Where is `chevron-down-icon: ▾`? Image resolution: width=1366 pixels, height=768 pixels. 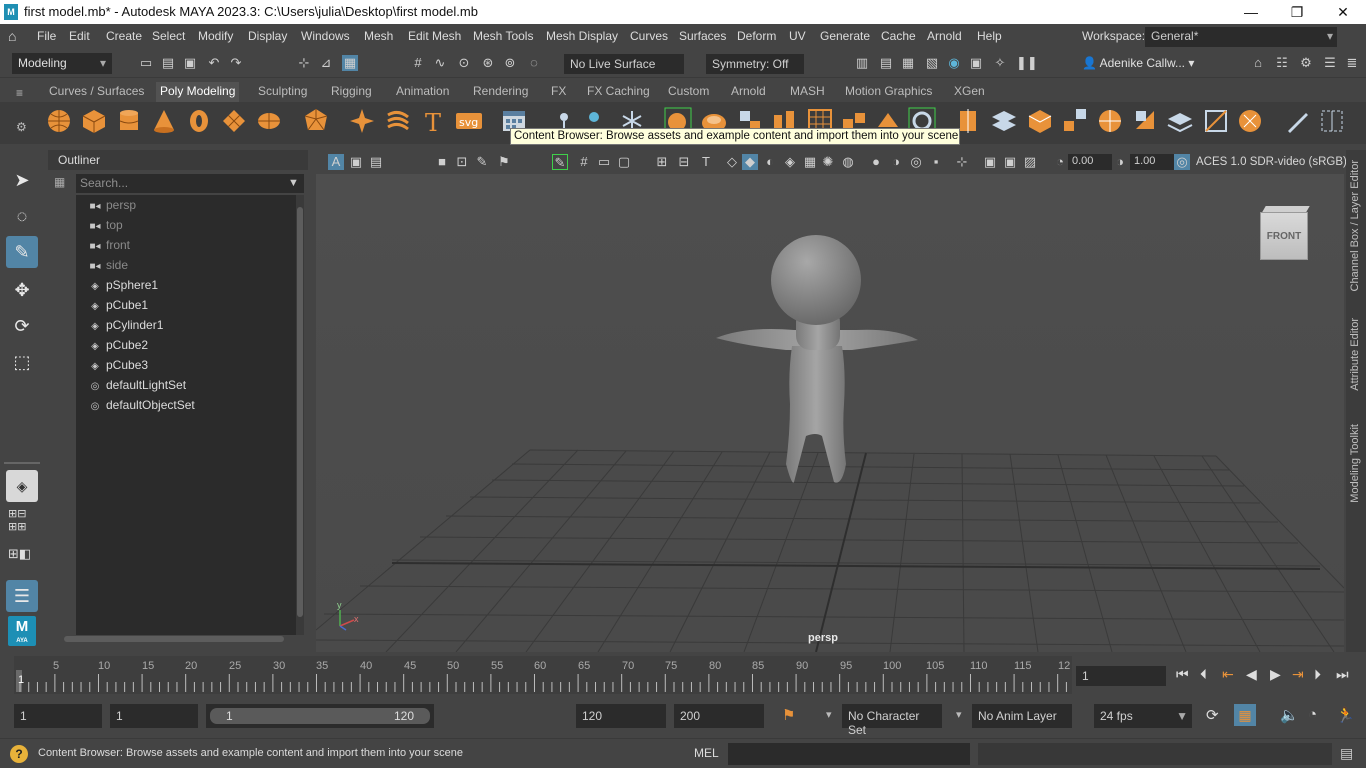 chevron-down-icon: ▾ is located at coordinates (829, 714).